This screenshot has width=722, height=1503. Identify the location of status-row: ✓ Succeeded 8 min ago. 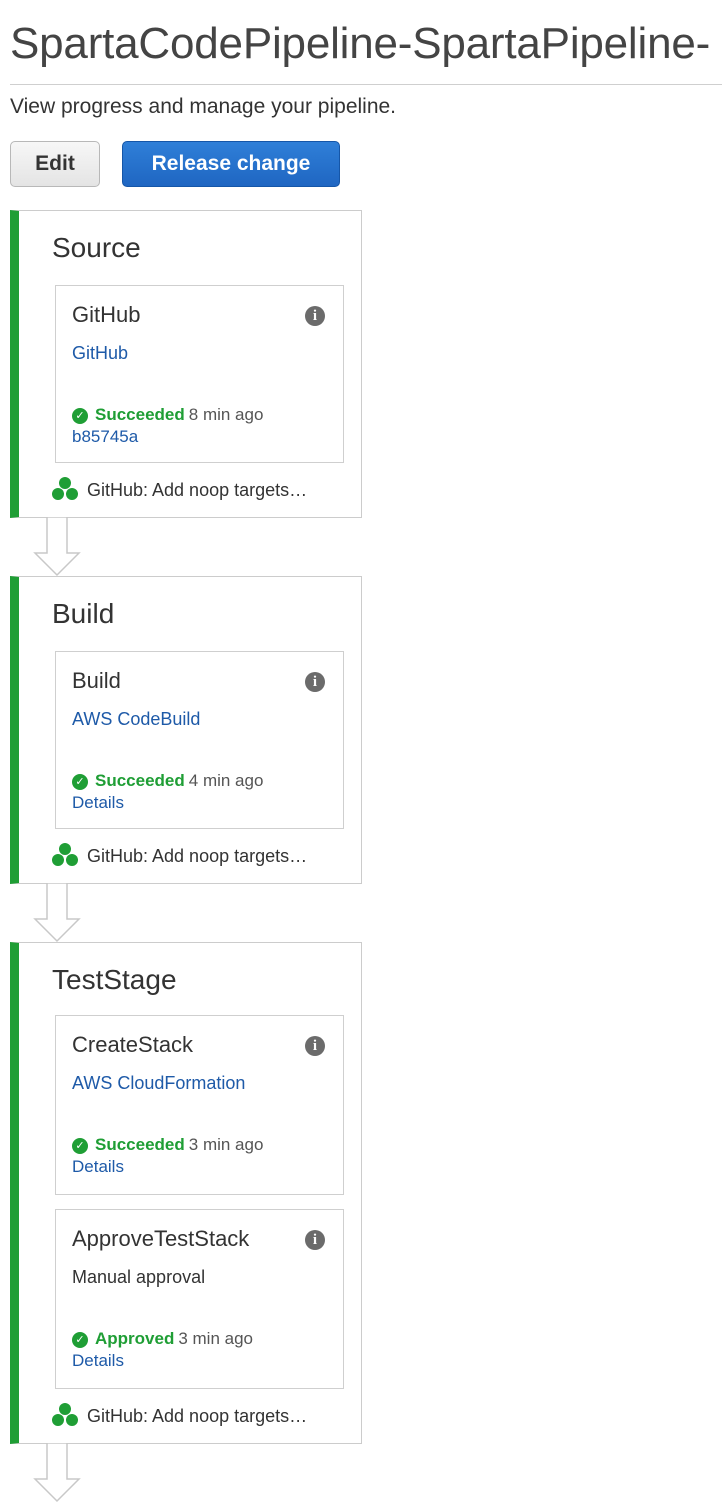
(167, 415).